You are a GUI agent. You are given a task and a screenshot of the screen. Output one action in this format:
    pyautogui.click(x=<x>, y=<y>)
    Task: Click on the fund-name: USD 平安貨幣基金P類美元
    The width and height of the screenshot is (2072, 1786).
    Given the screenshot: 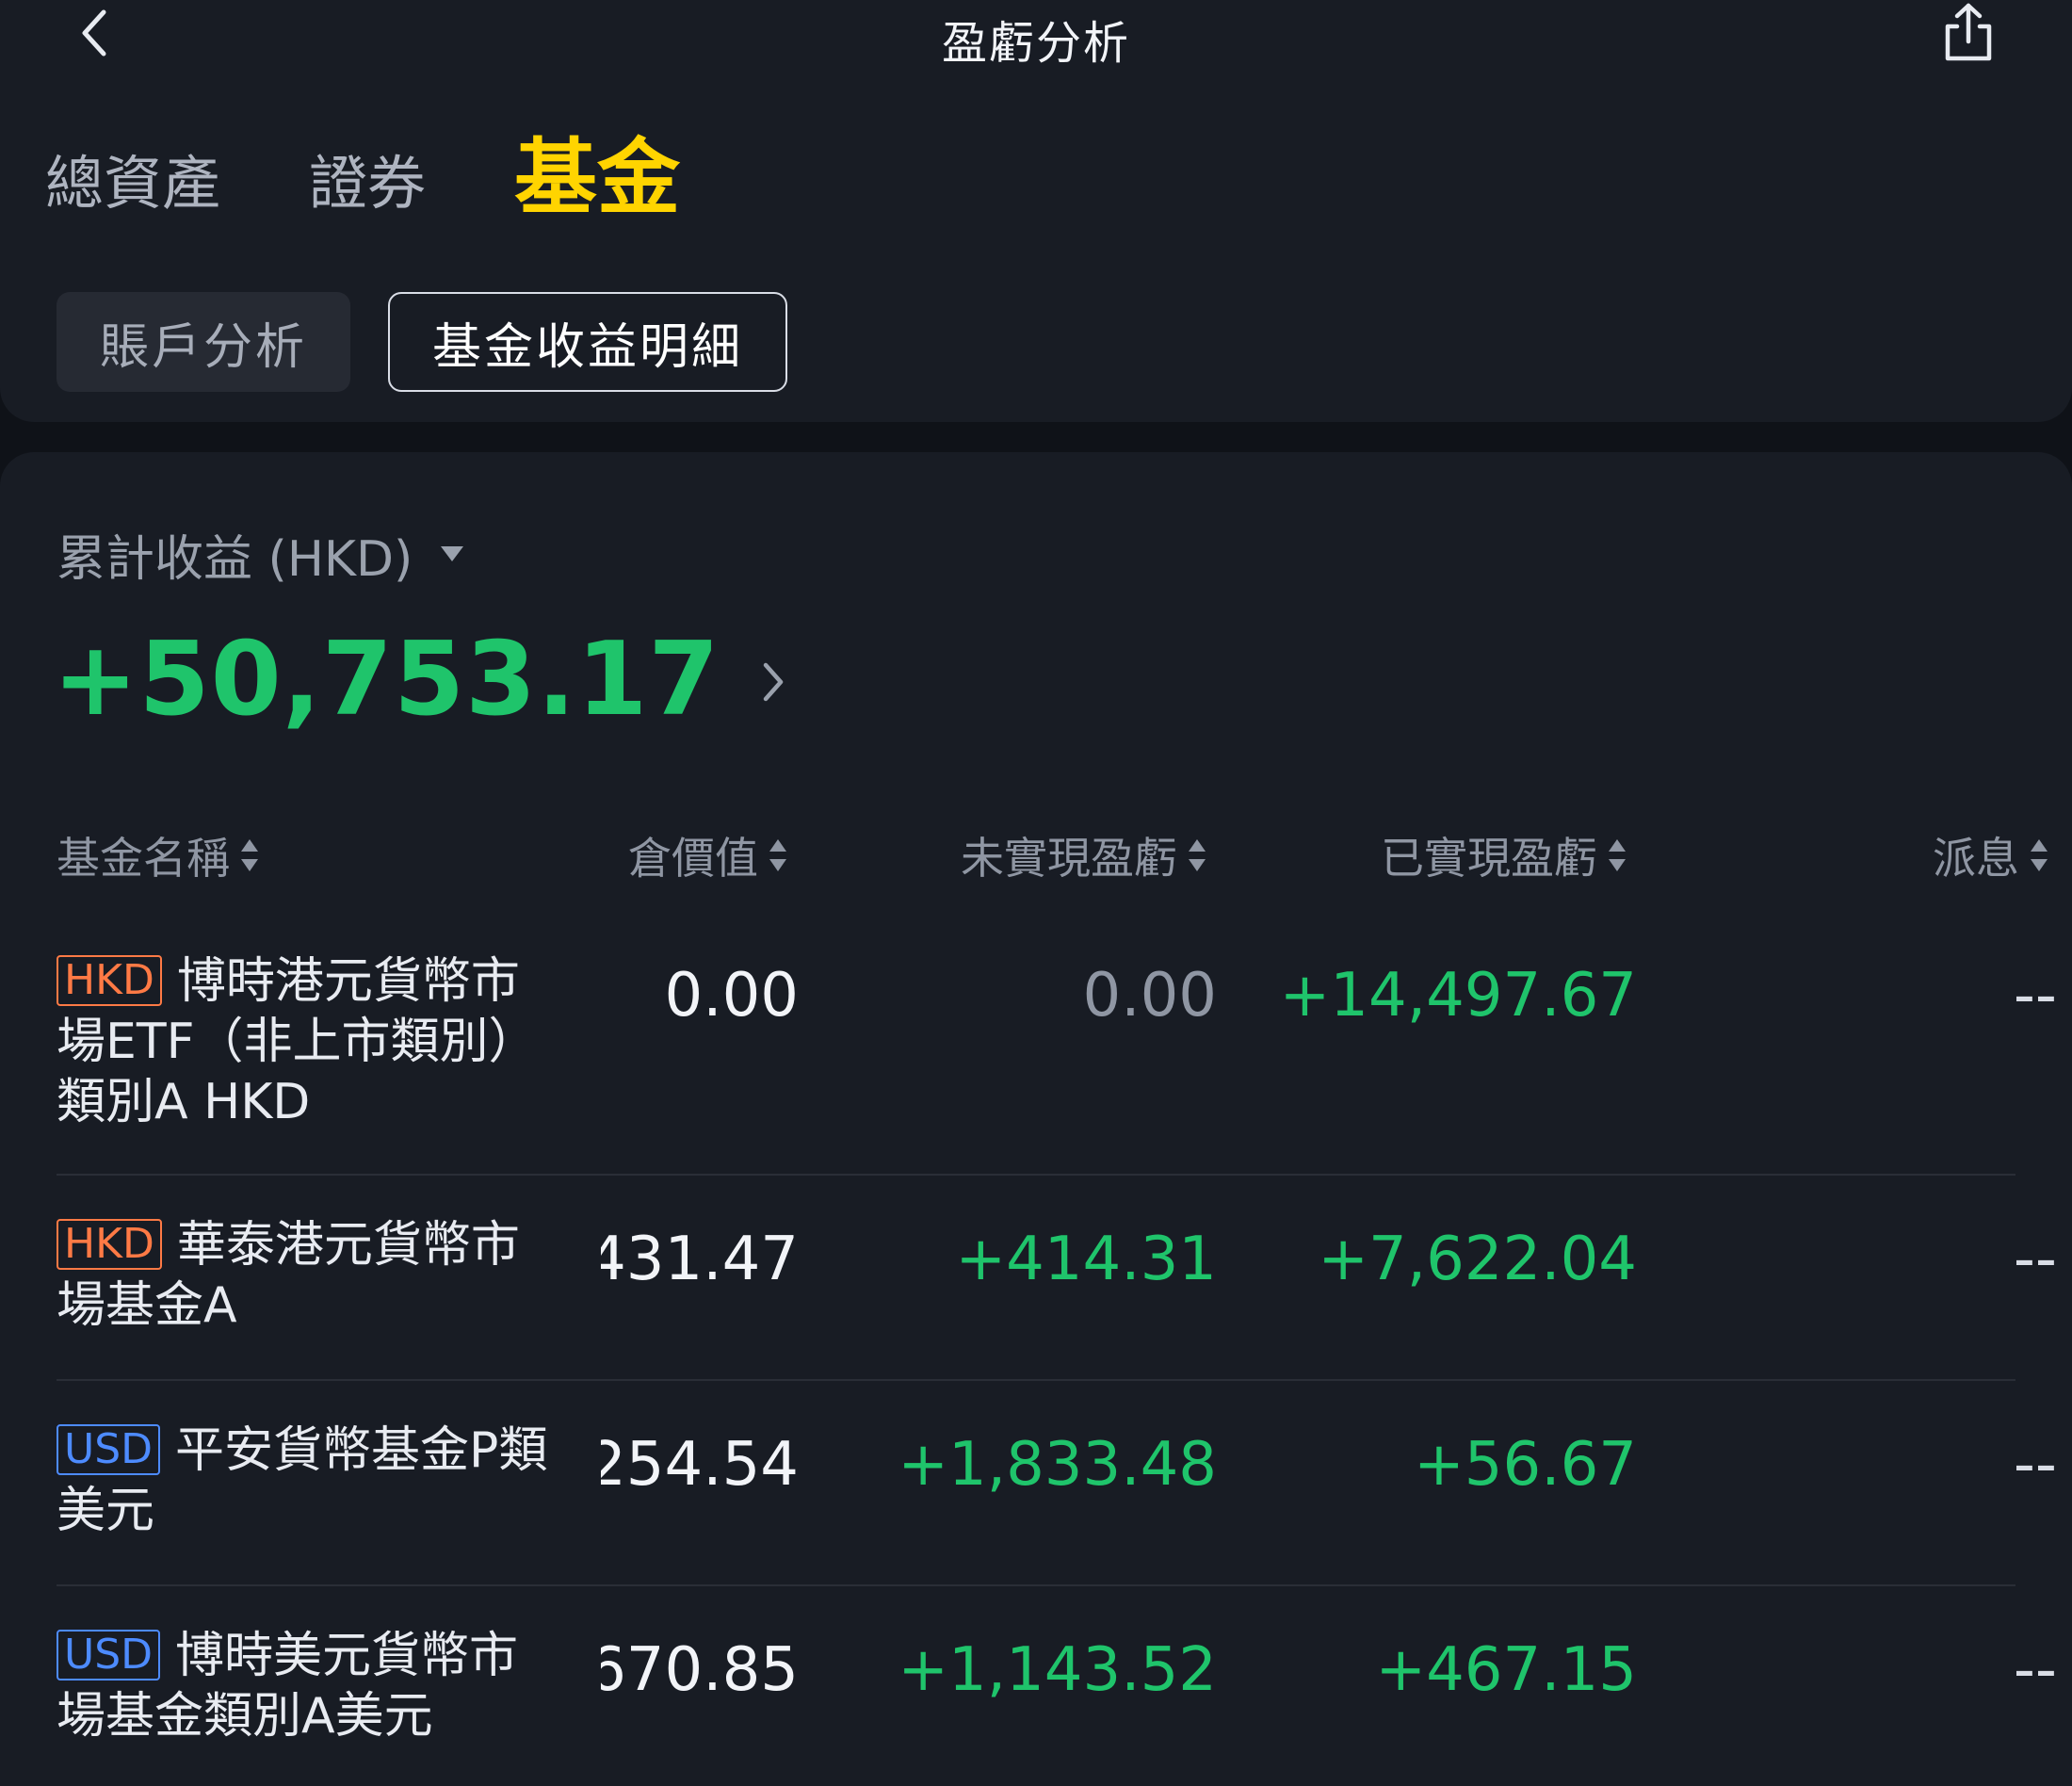 What is the action you would take?
    pyautogui.click(x=311, y=1481)
    